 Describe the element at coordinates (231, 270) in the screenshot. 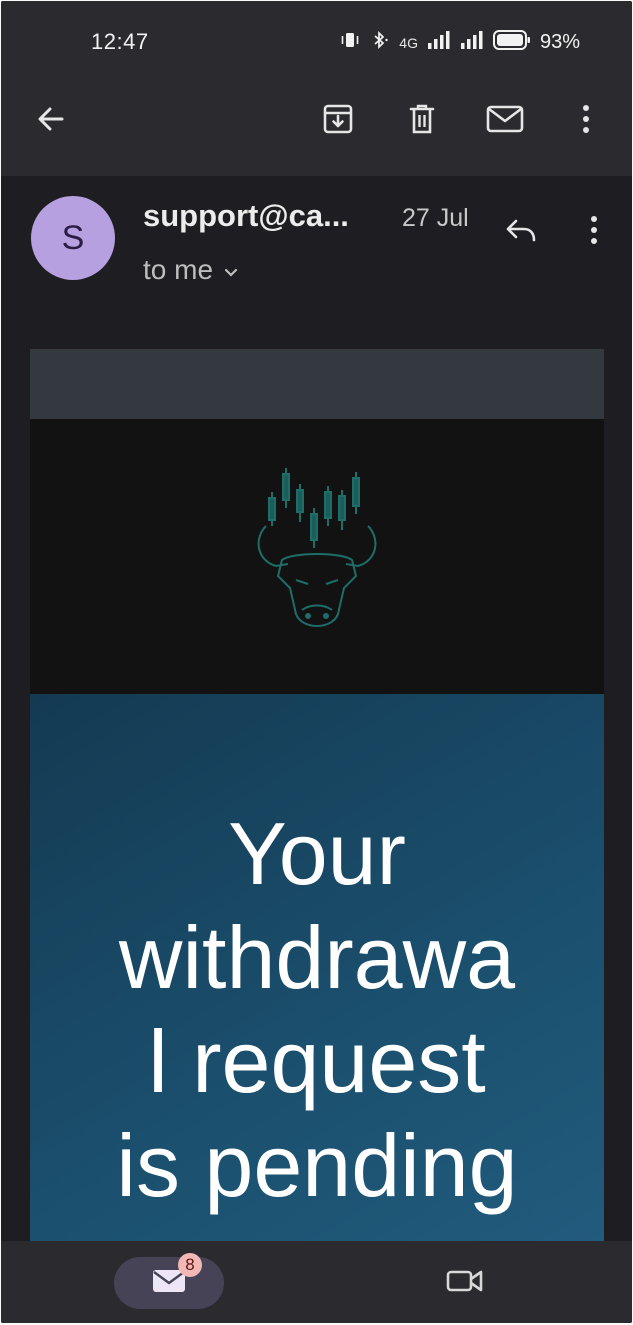

I see `chevron-down-icon` at that location.